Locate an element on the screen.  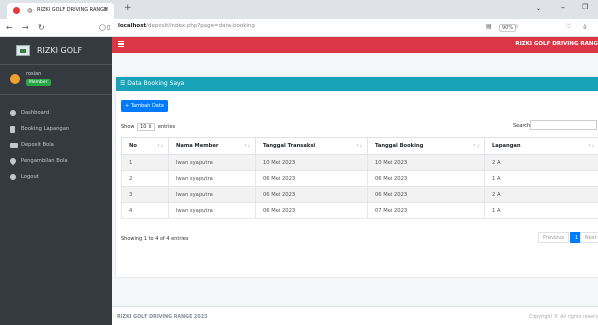
next-page-button: Next is located at coordinates (589, 237).